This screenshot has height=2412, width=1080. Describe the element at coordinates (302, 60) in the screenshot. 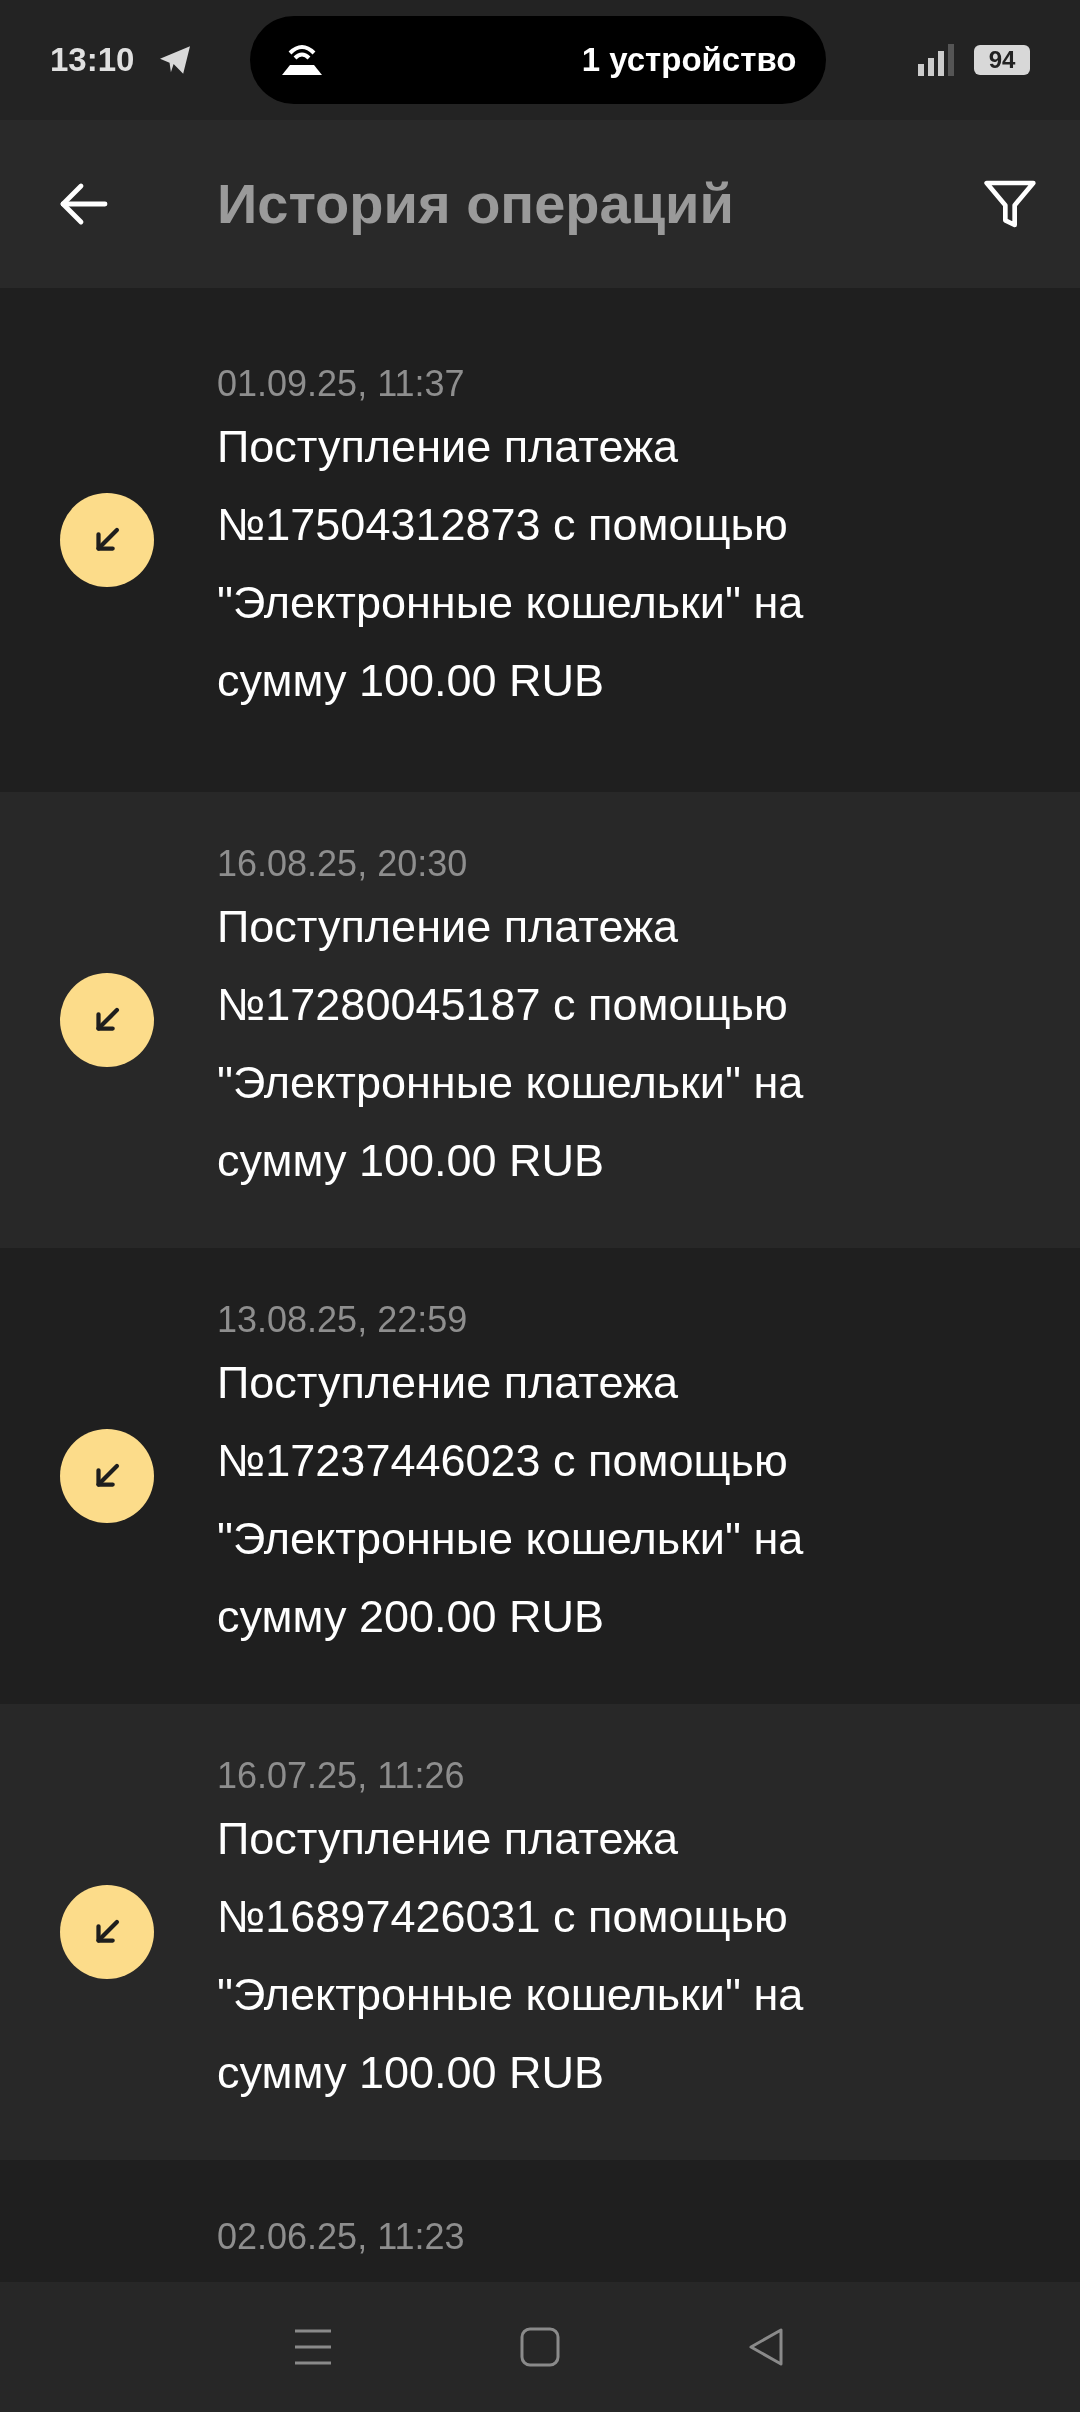

I see `hotspot-icon` at that location.